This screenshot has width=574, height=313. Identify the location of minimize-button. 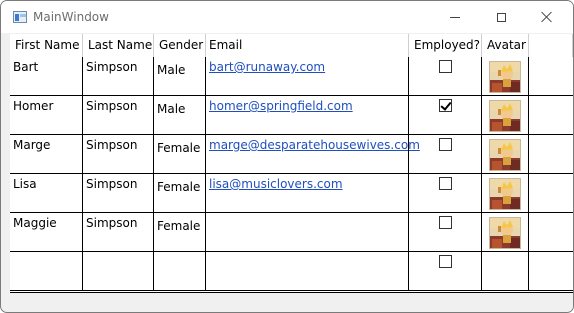
(455, 17).